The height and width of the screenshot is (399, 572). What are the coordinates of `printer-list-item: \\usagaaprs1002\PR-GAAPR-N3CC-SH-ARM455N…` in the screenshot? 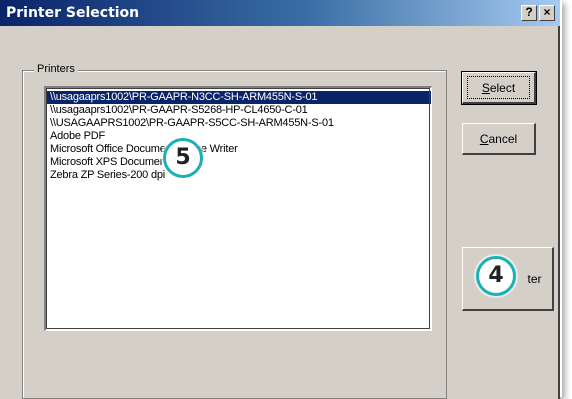 It's located at (238, 97).